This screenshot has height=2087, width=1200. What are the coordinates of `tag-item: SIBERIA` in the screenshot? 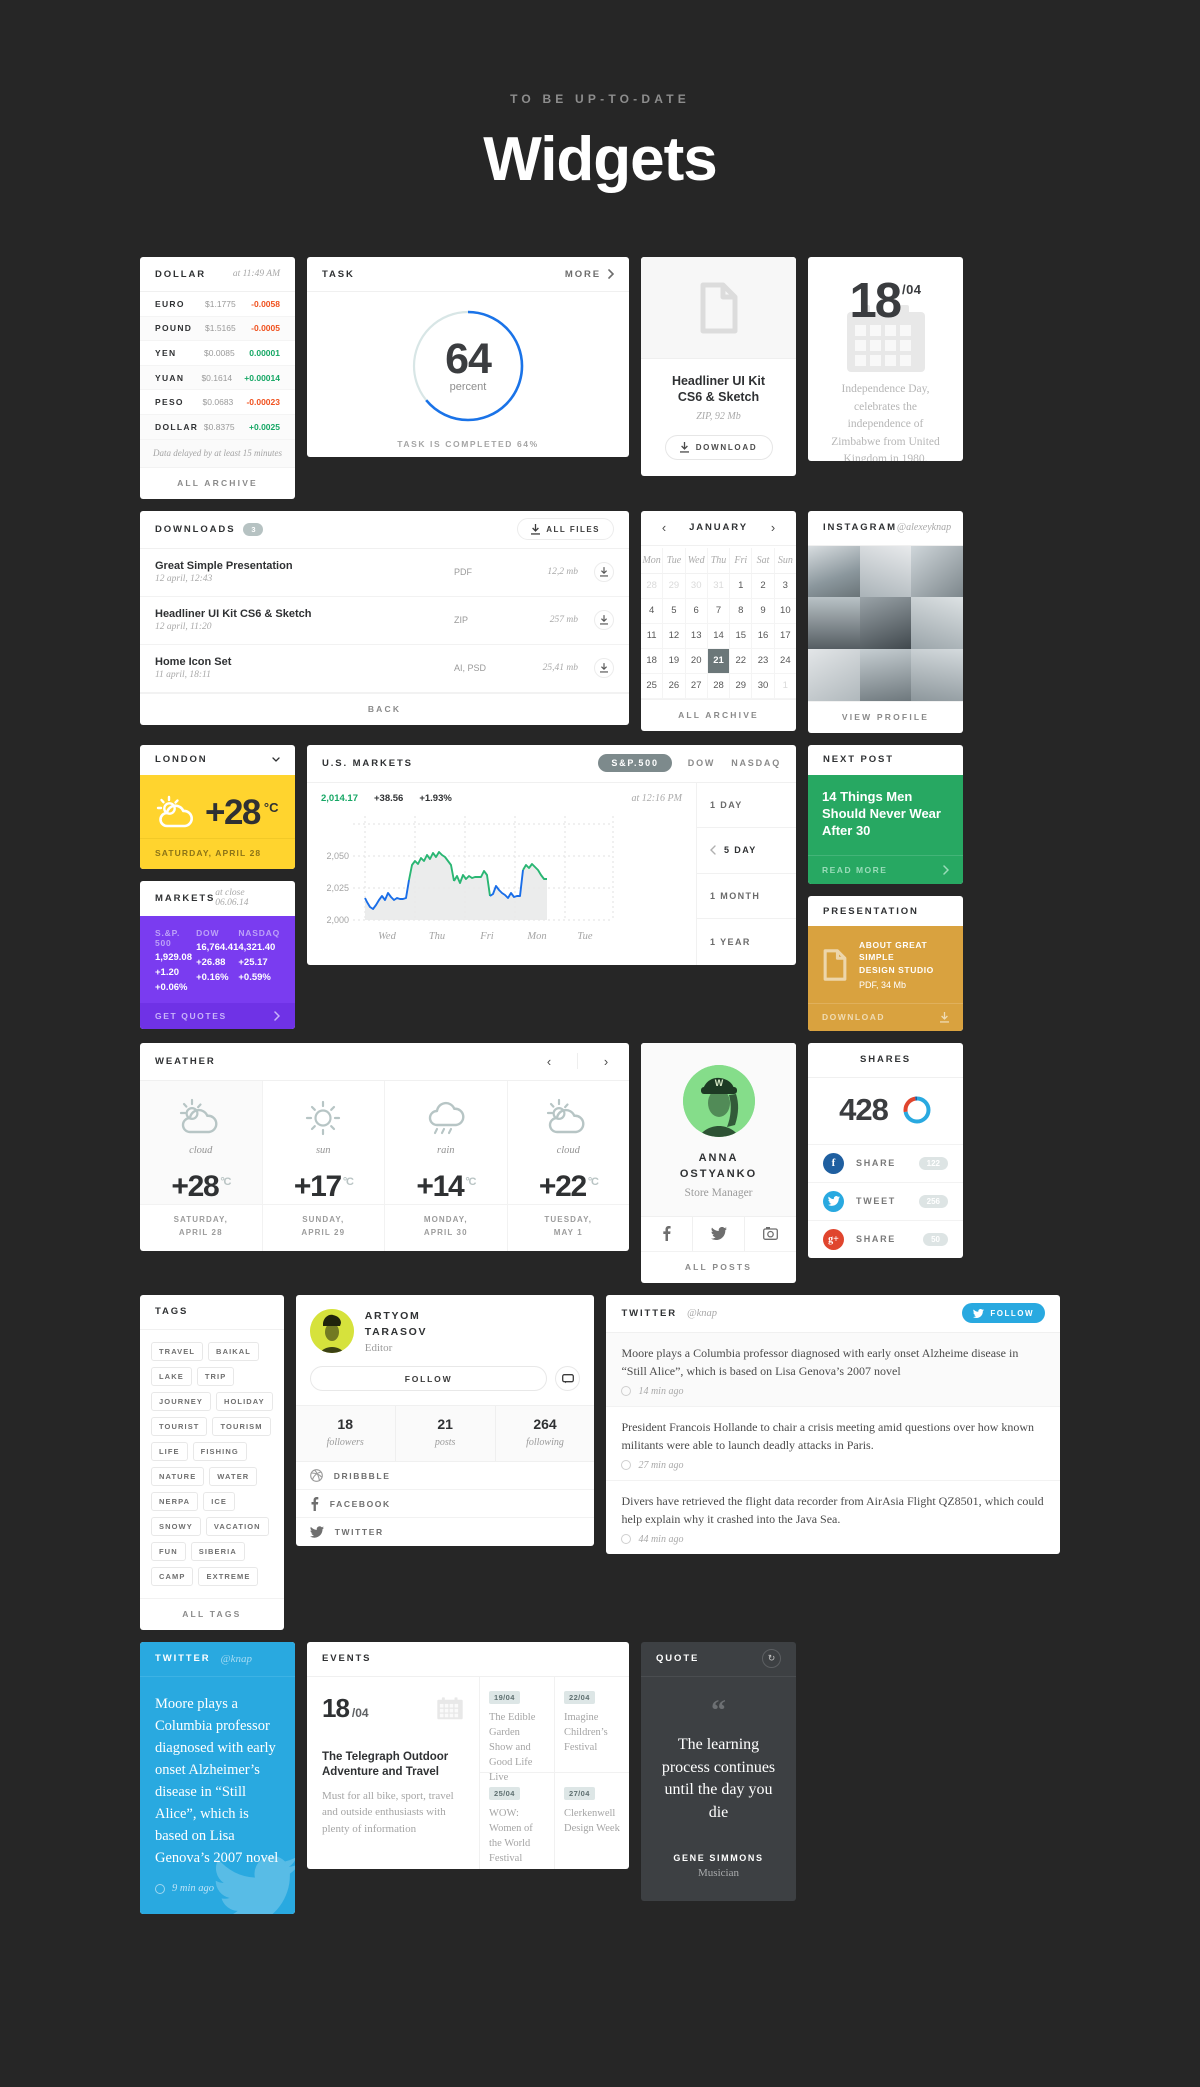 It's located at (217, 1551).